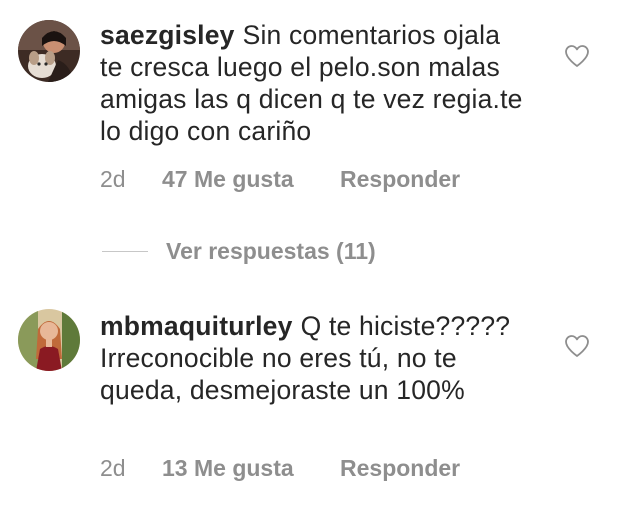  I want to click on likes-count-link: 47 Me gusta, so click(251, 179).